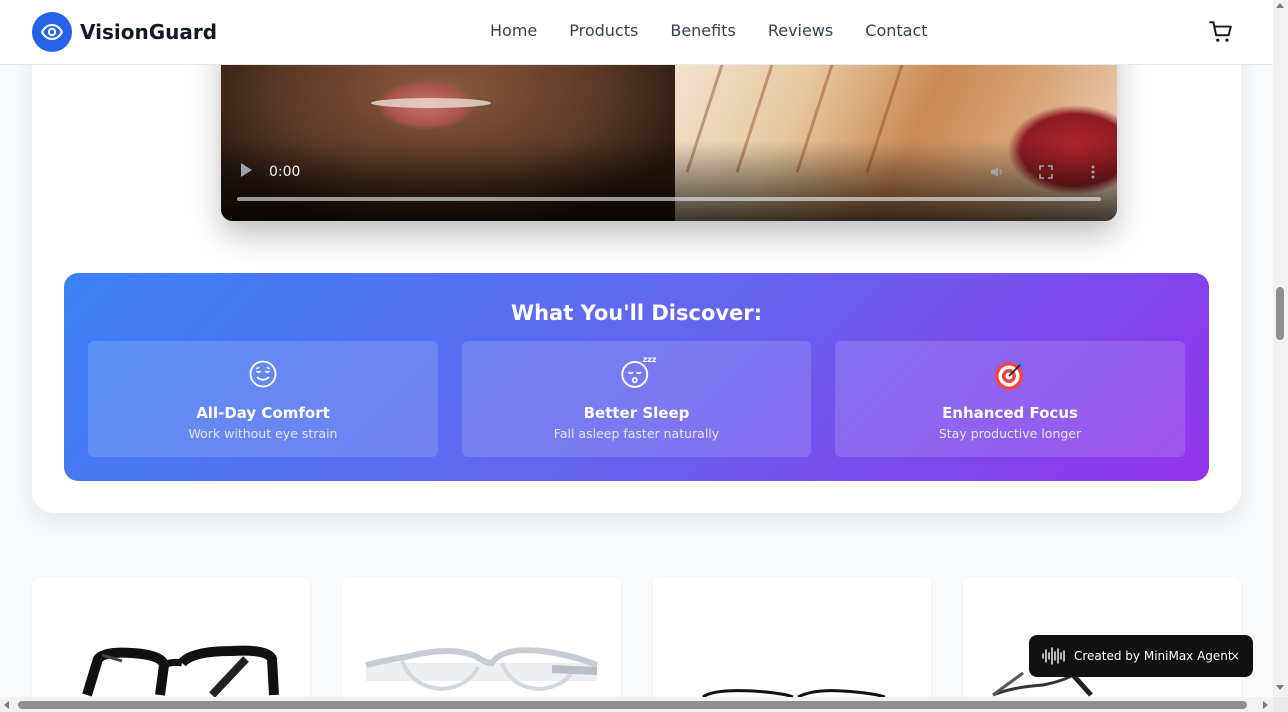  Describe the element at coordinates (1221, 32) in the screenshot. I see `cart-icon` at that location.